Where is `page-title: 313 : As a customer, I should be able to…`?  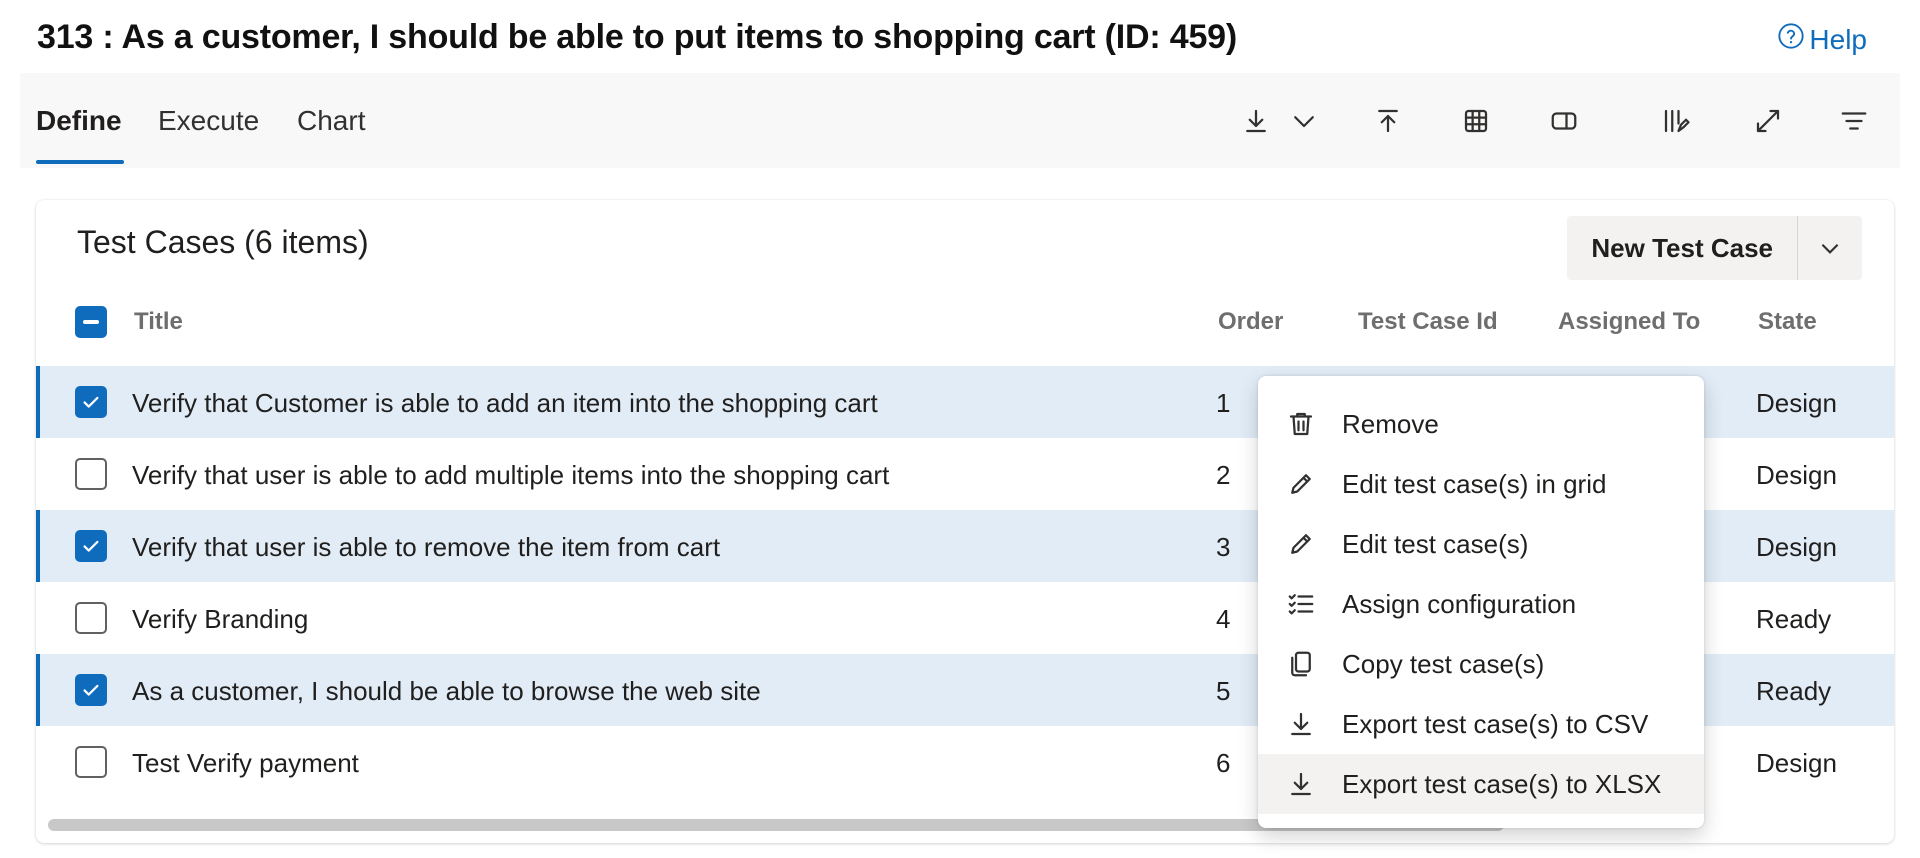
page-title: 313 : As a customer, I should be able to… is located at coordinates (637, 37).